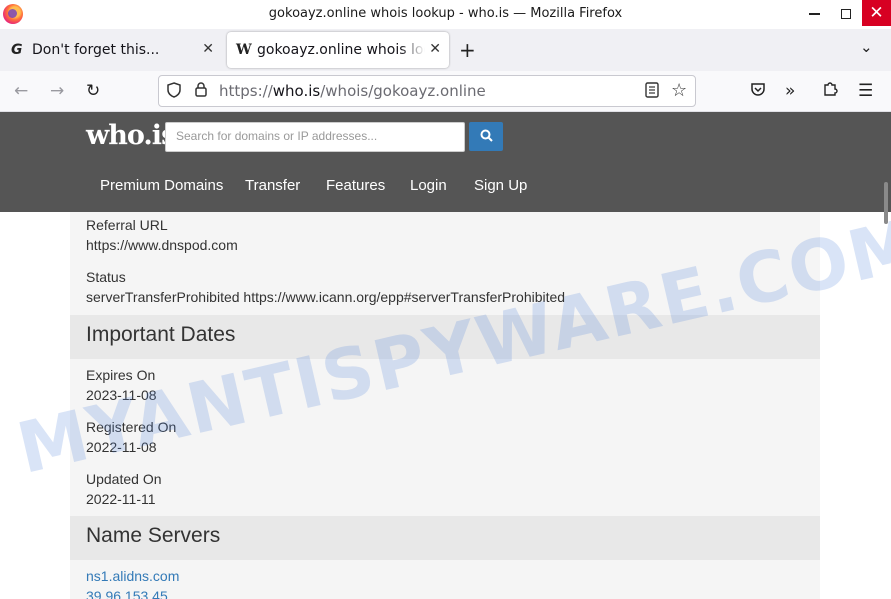 The height and width of the screenshot is (599, 891). Describe the element at coordinates (876, 13) in the screenshot. I see `close-window-button: ✕` at that location.